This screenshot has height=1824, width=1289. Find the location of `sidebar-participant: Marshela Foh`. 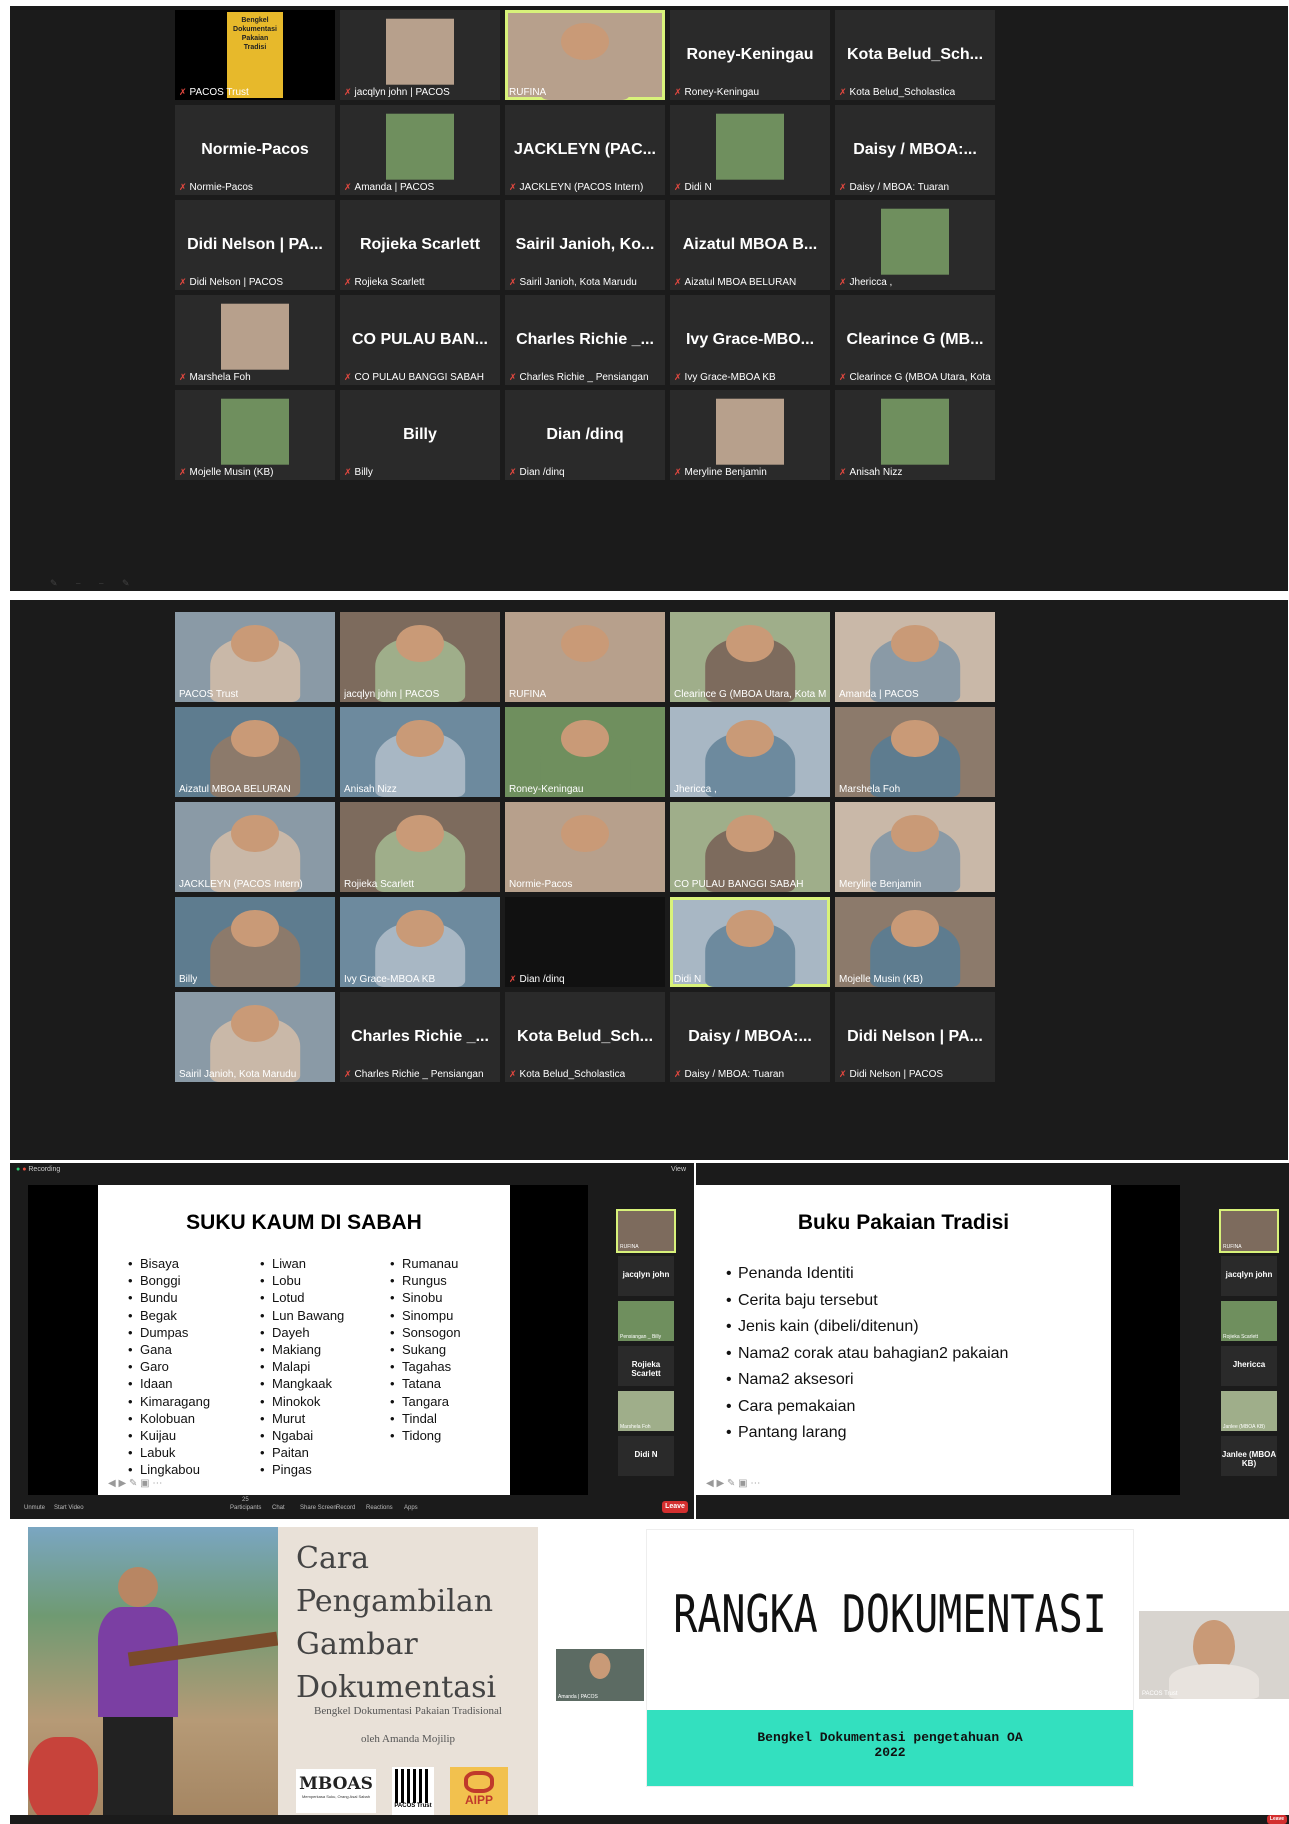

sidebar-participant: Marshela Foh is located at coordinates (646, 1411).